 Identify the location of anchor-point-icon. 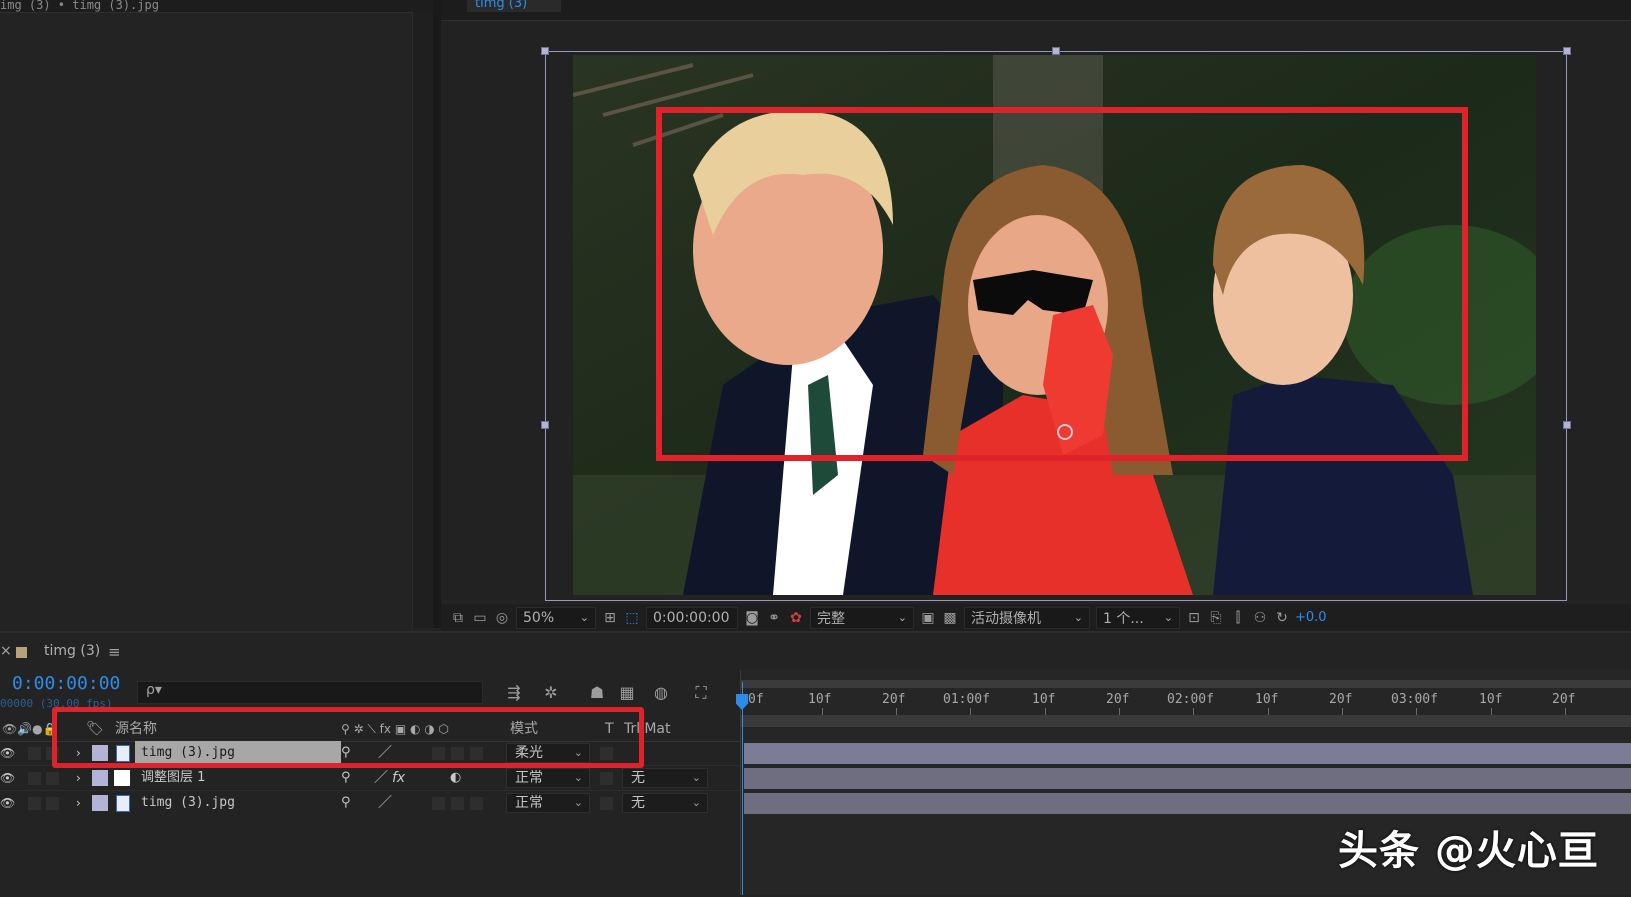
(1065, 432).